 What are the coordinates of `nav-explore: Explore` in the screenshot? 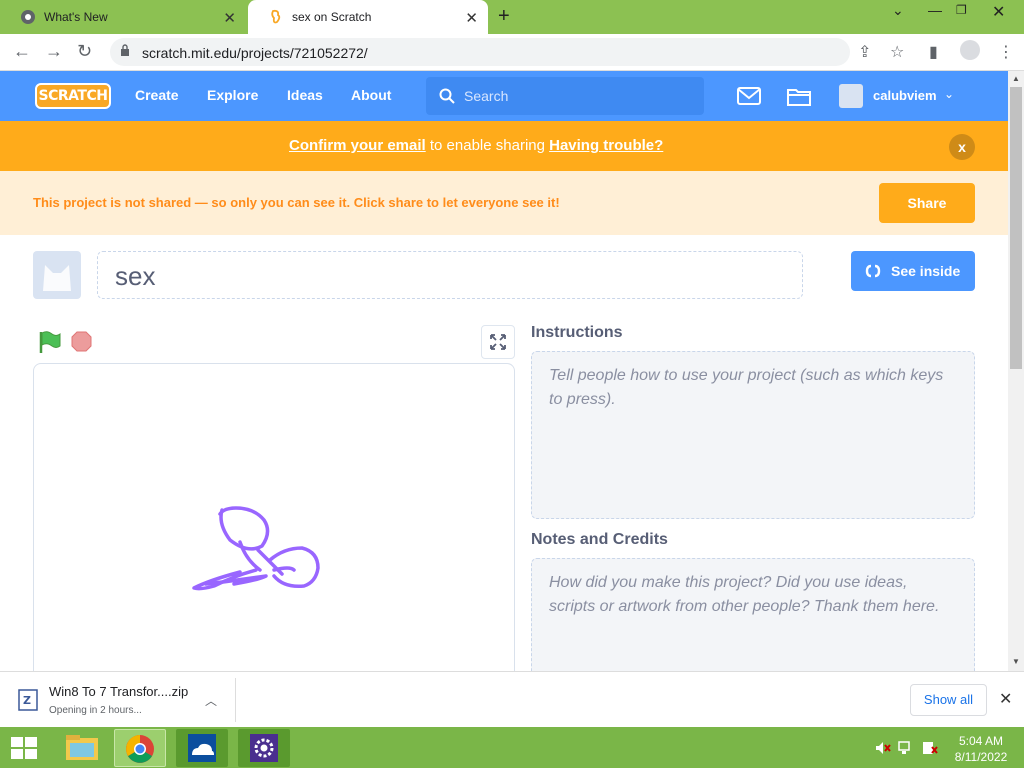 It's located at (232, 95).